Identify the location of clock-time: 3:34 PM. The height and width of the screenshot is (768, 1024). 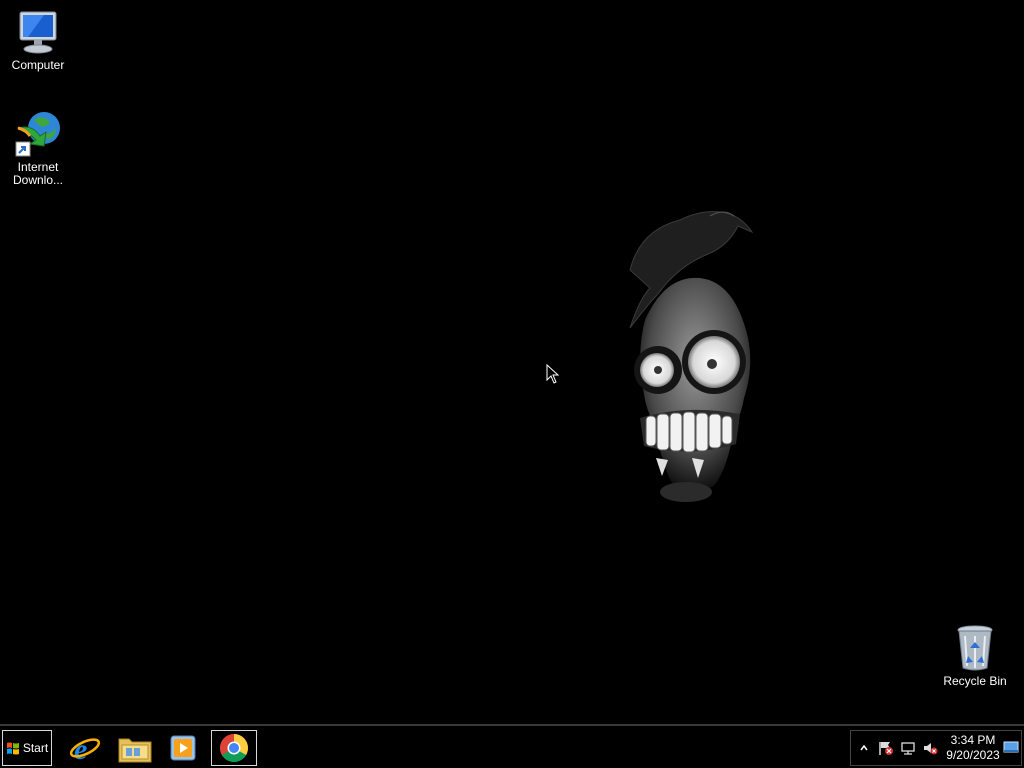
(973, 740).